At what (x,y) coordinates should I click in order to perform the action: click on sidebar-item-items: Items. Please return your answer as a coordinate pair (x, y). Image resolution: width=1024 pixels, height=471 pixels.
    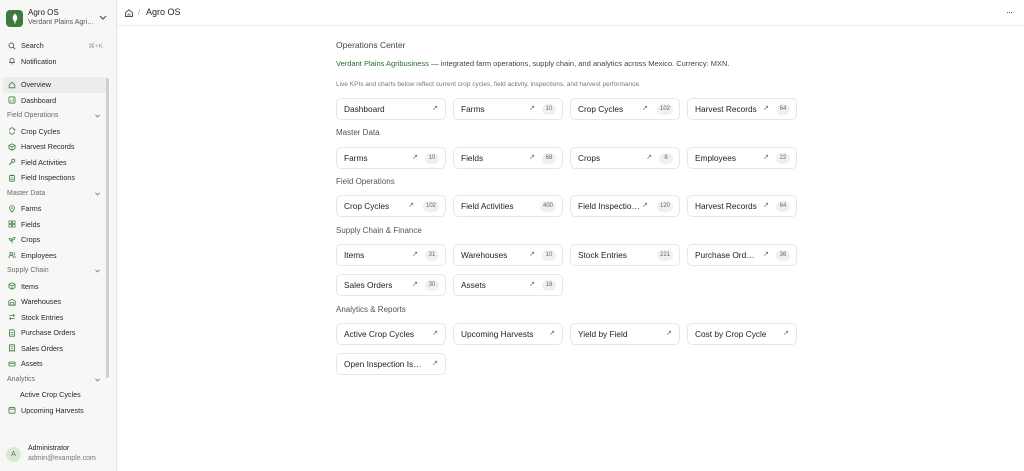
    Looking at the image, I should click on (55, 287).